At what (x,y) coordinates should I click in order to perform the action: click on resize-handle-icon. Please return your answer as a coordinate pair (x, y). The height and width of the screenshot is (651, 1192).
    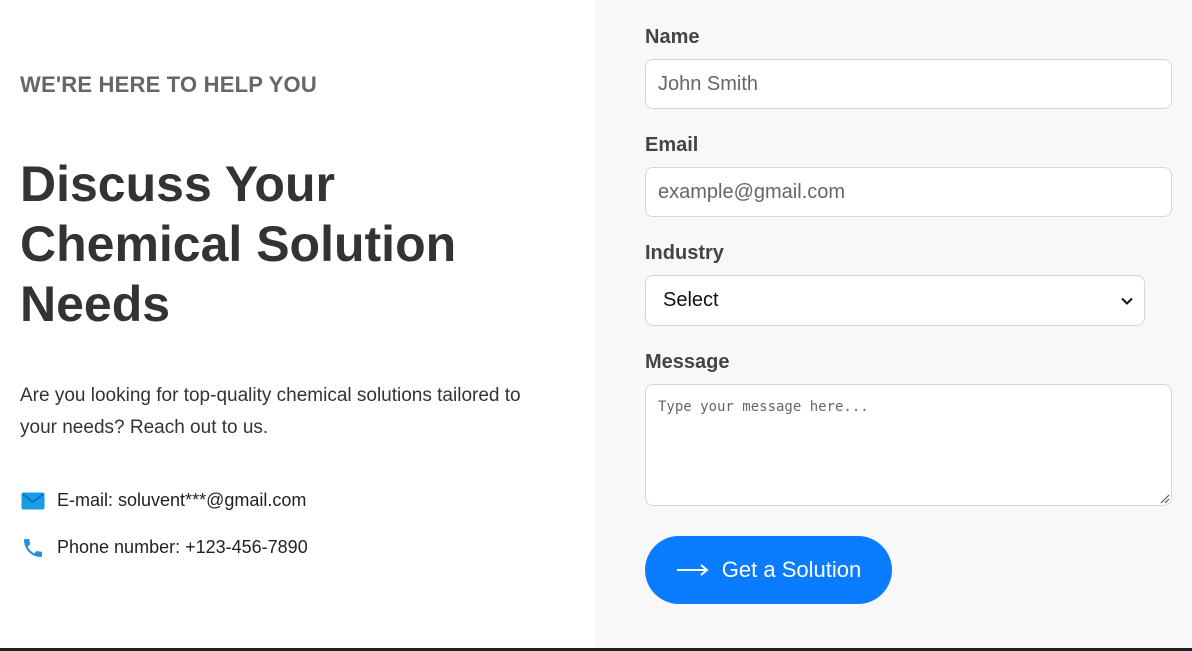
    Looking at the image, I should click on (1164, 497).